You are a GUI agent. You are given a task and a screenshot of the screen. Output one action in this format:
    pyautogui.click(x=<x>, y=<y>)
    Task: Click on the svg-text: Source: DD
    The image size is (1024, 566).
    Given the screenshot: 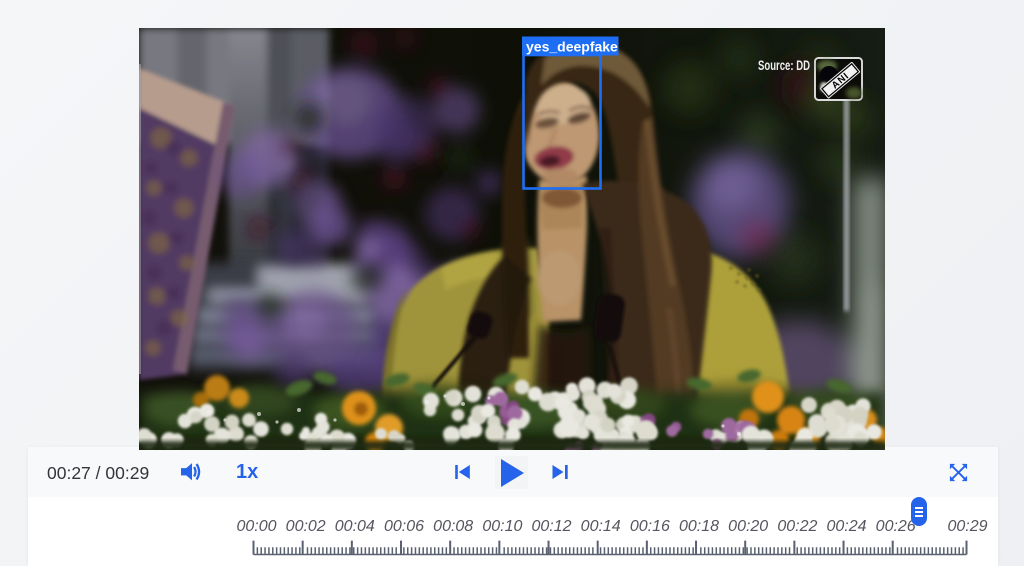 What is the action you would take?
    pyautogui.click(x=784, y=65)
    